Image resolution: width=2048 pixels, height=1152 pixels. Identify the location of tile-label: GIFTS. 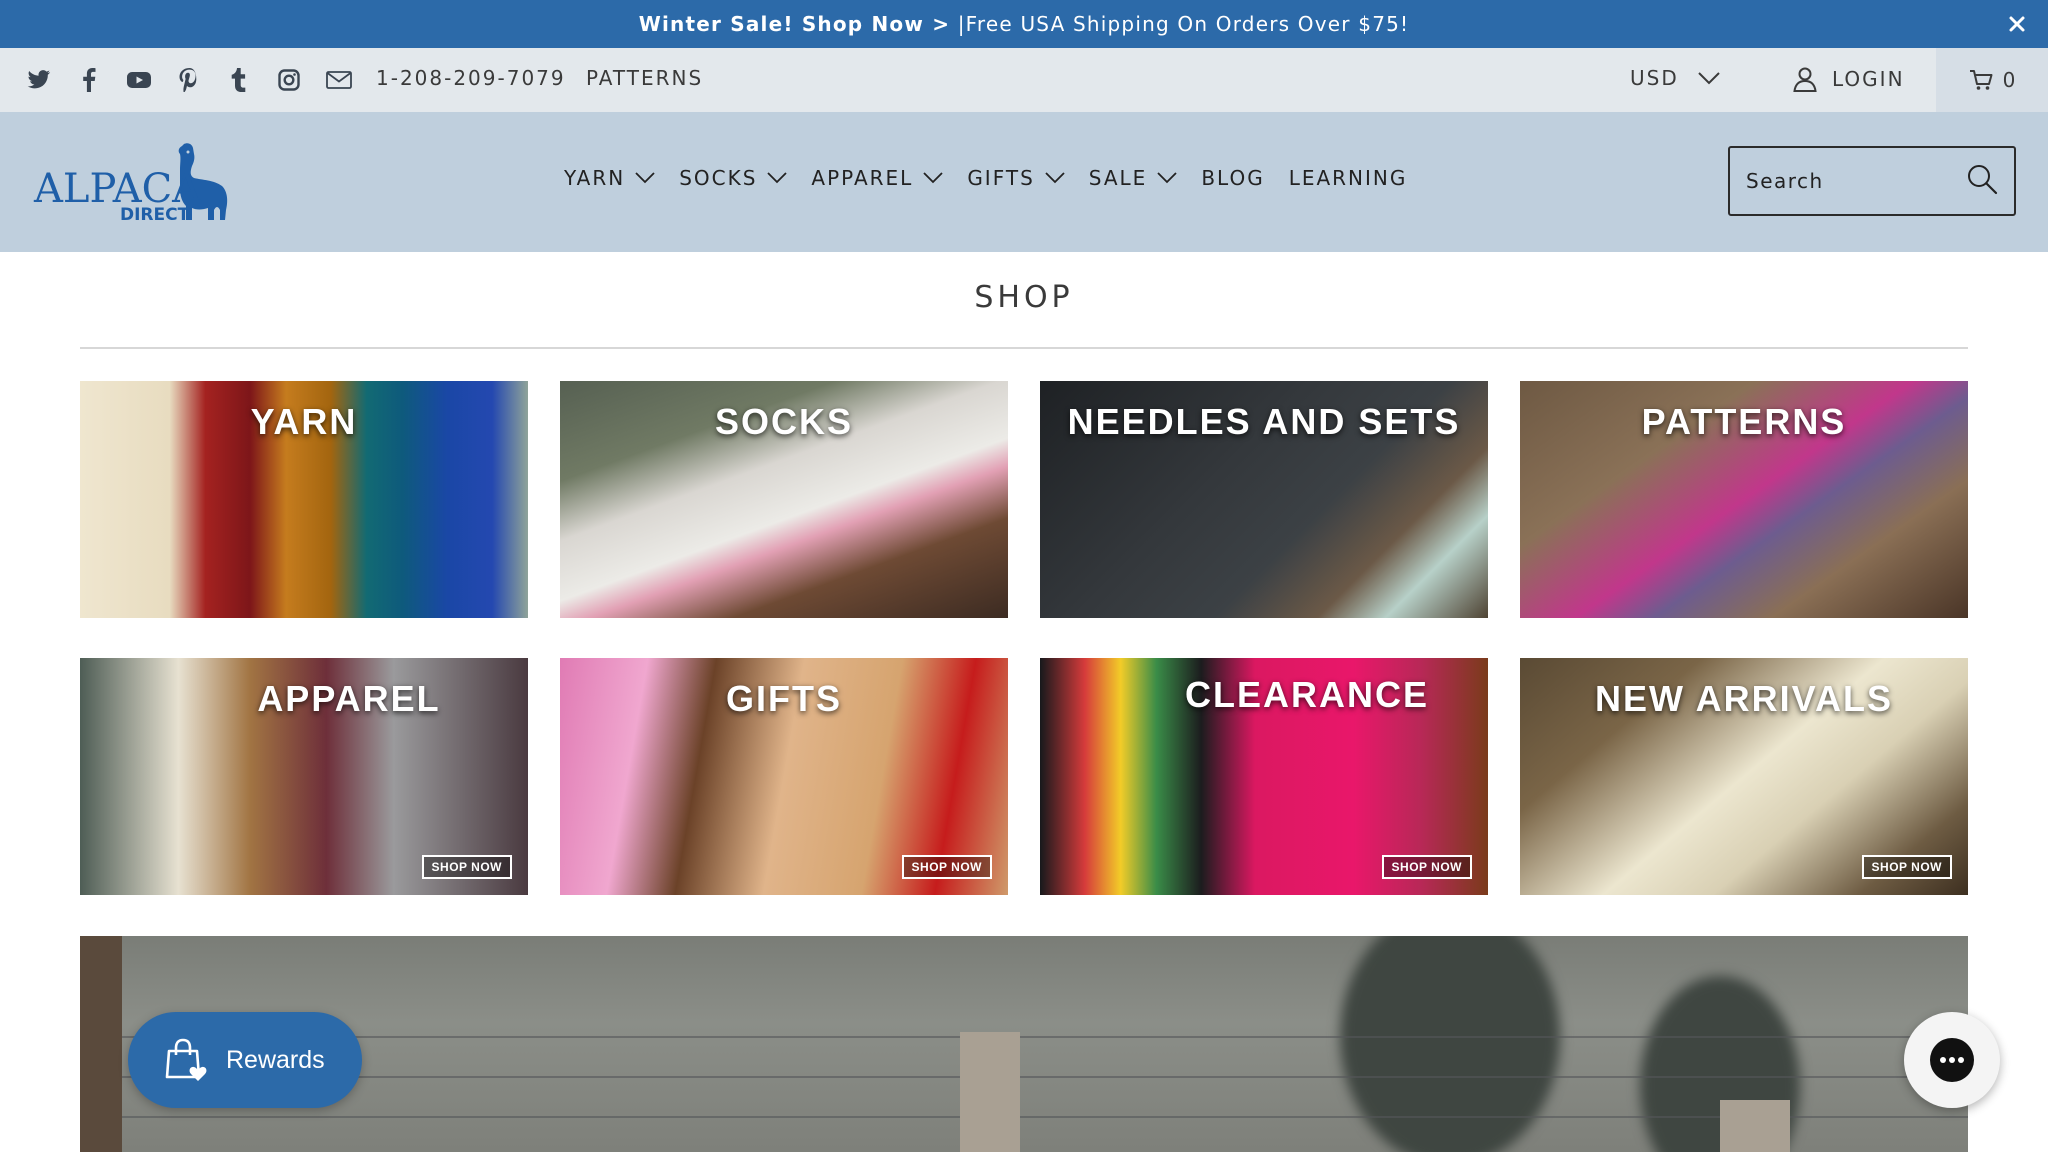
(784, 698).